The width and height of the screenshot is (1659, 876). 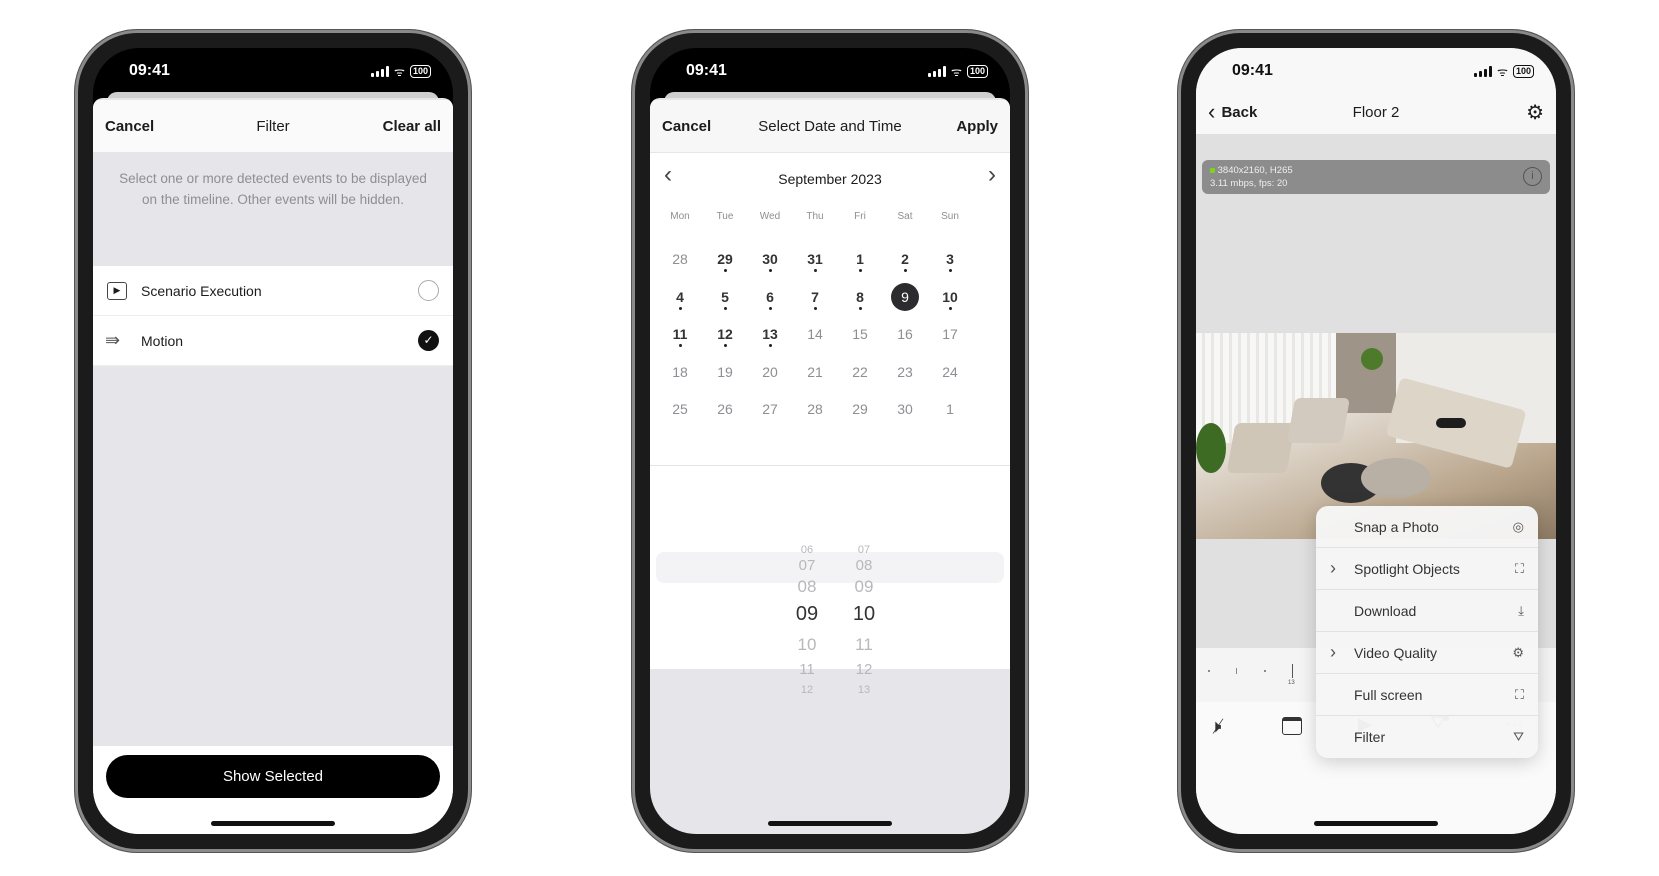 I want to click on calendar-day: 3, so click(x=950, y=261).